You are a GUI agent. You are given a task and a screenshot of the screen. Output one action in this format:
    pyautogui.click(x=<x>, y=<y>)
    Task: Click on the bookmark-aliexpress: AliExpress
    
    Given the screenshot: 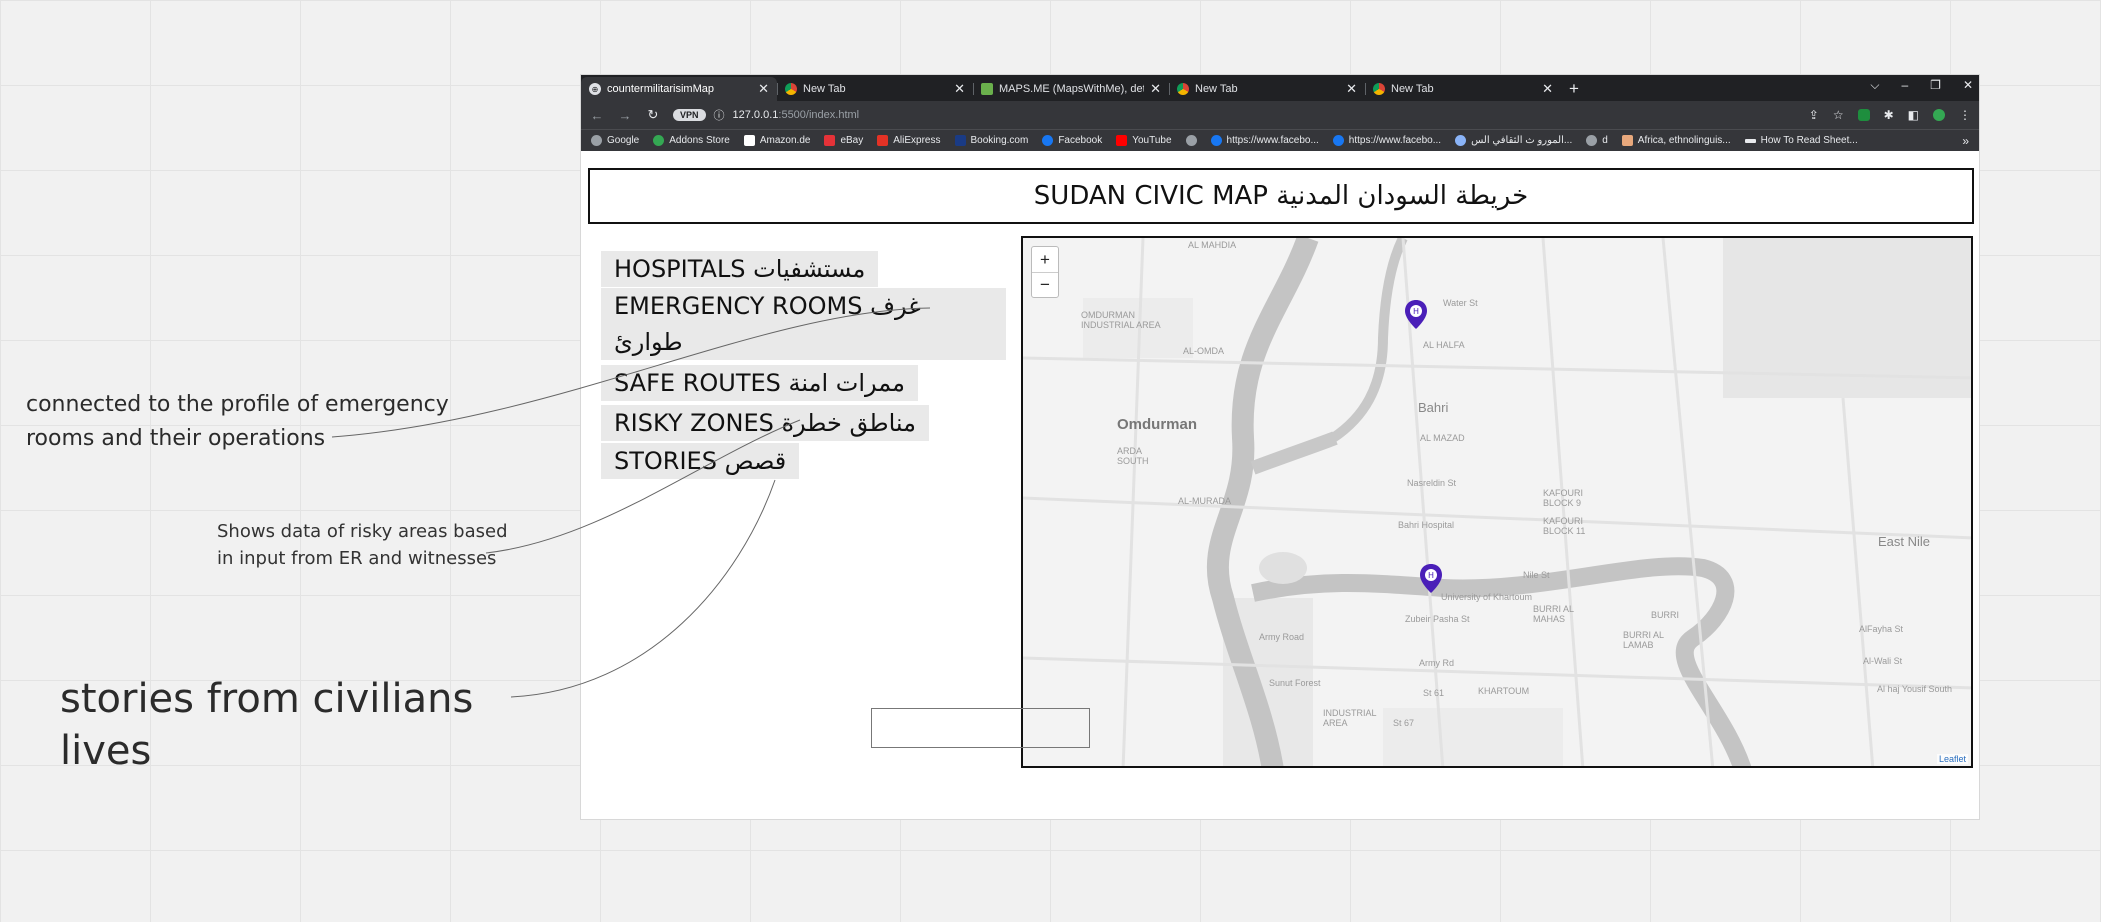 What is the action you would take?
    pyautogui.click(x=909, y=140)
    